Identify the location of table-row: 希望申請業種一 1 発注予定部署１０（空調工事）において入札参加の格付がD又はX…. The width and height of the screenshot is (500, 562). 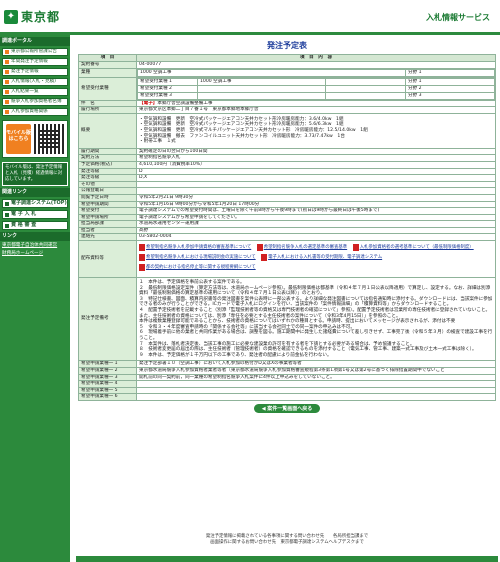
(287, 364).